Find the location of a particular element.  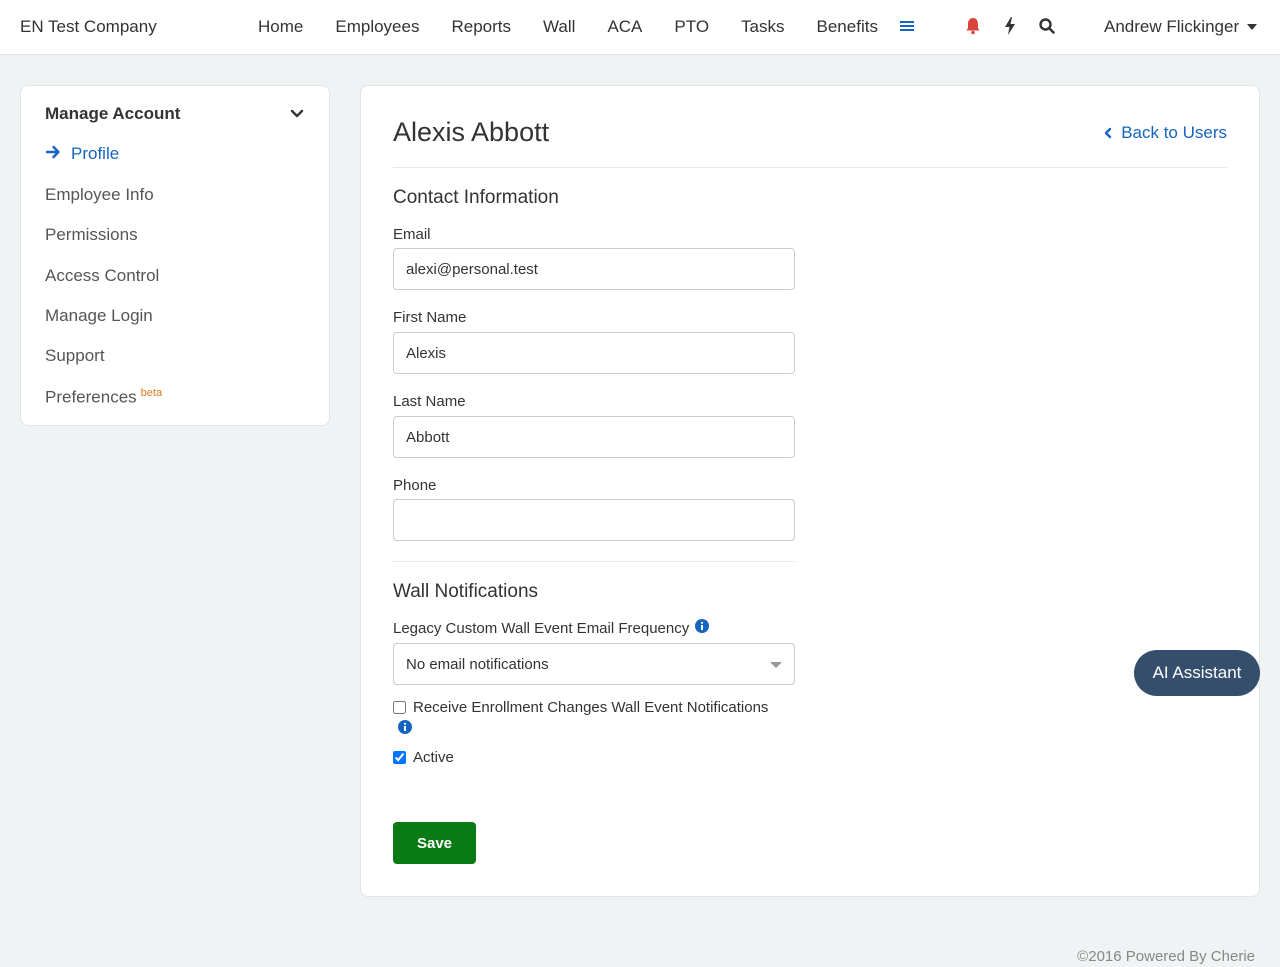

sidebar-item-manage-login: Manage Login is located at coordinates (99, 316).